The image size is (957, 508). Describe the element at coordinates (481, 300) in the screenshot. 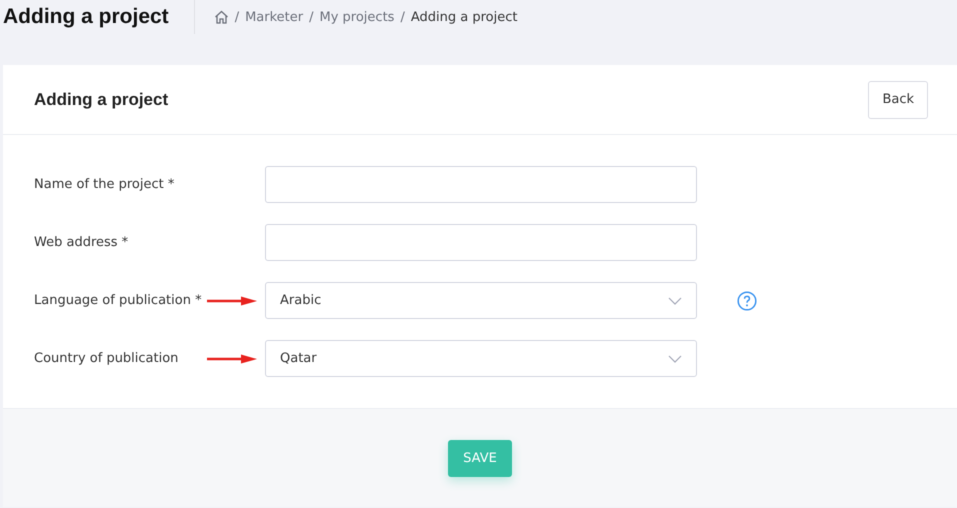

I see `select-field: Arabic` at that location.